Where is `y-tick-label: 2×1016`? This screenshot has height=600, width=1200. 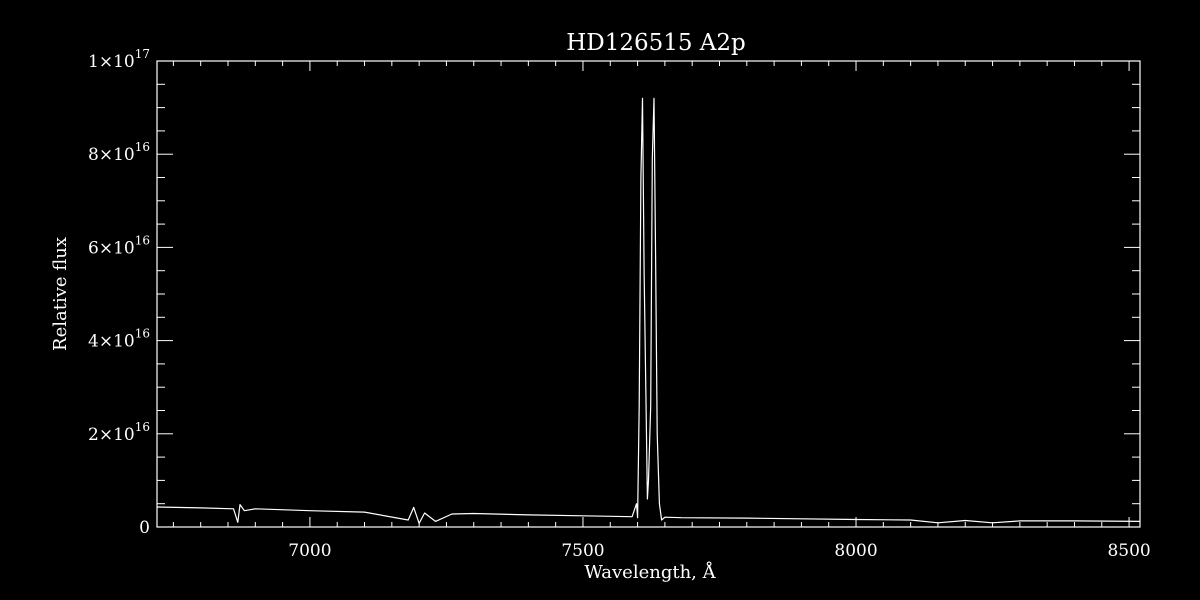
y-tick-label: 2×1016 is located at coordinates (119, 432).